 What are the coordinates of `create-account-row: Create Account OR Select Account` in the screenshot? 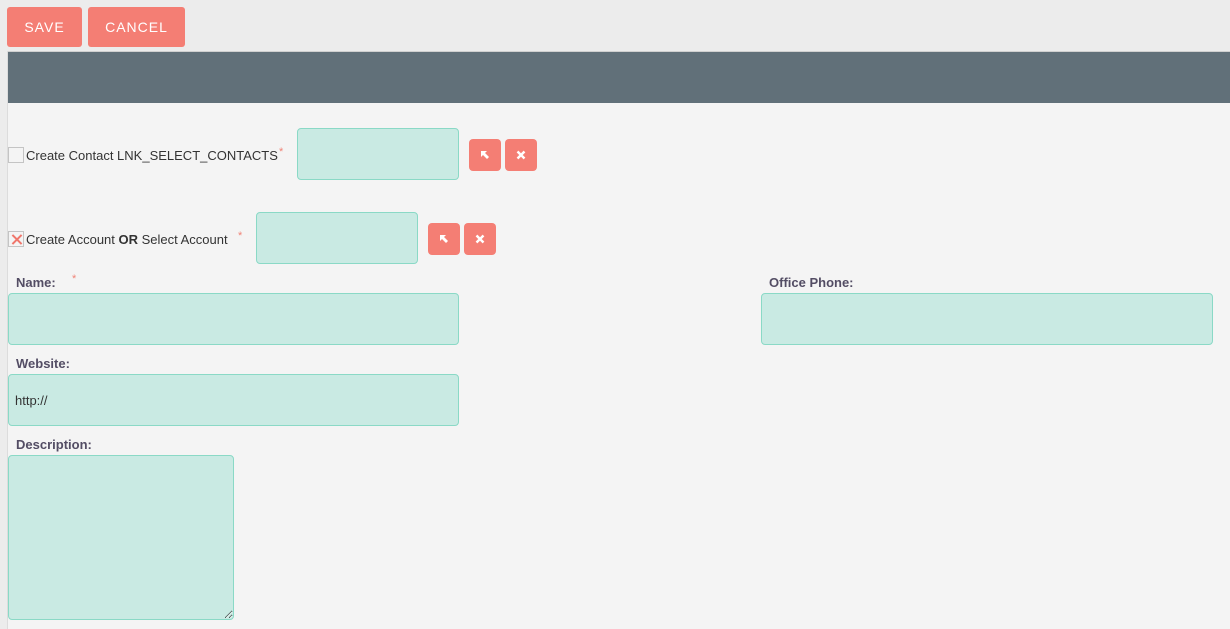 It's located at (118, 239).